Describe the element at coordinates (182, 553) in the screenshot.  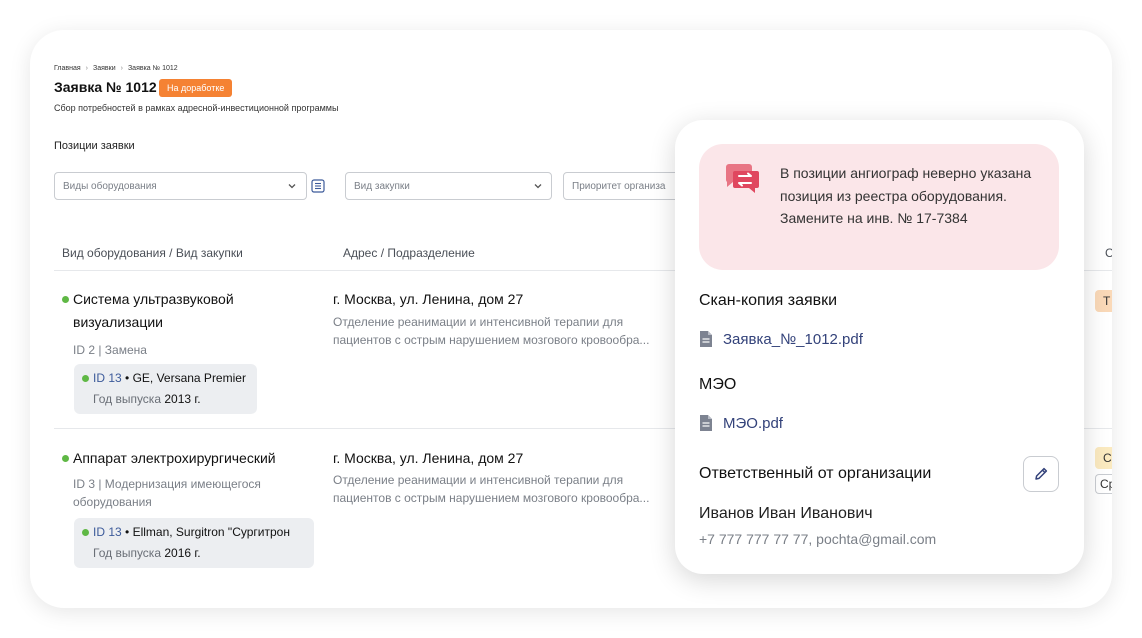
I see `year-value: 2016 г.` at that location.